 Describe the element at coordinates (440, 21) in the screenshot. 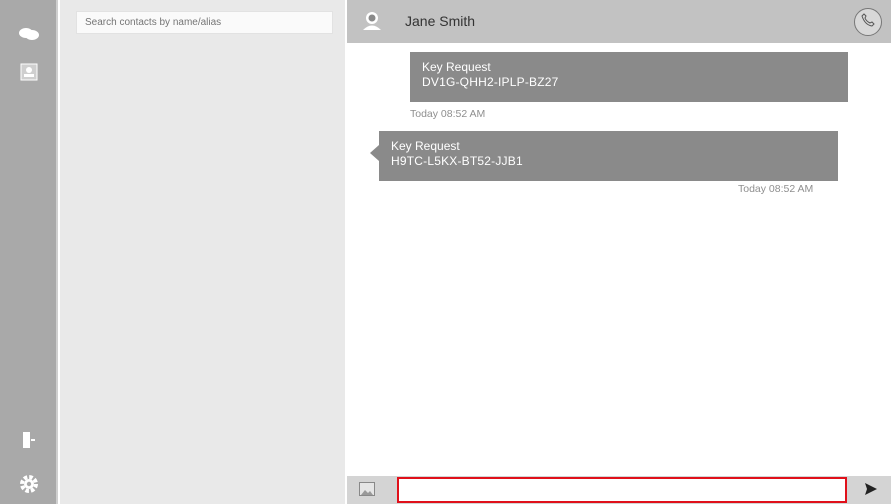

I see `contact-name: Jane Smith` at that location.